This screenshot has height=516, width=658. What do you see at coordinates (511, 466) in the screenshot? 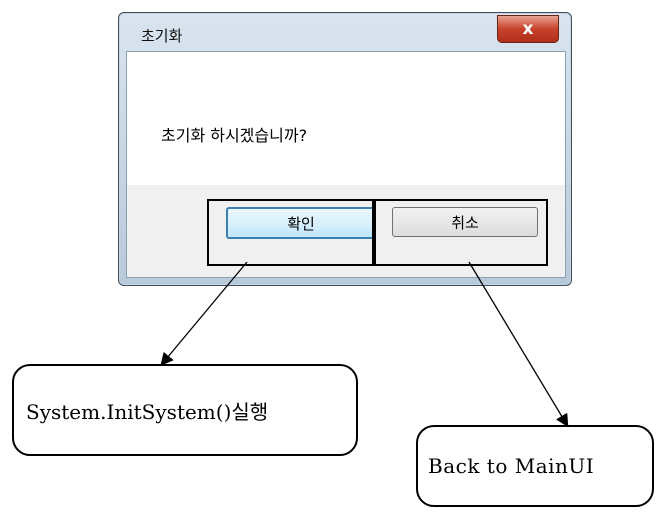
I see `back-to-main-label: Back to MainUI` at bounding box center [511, 466].